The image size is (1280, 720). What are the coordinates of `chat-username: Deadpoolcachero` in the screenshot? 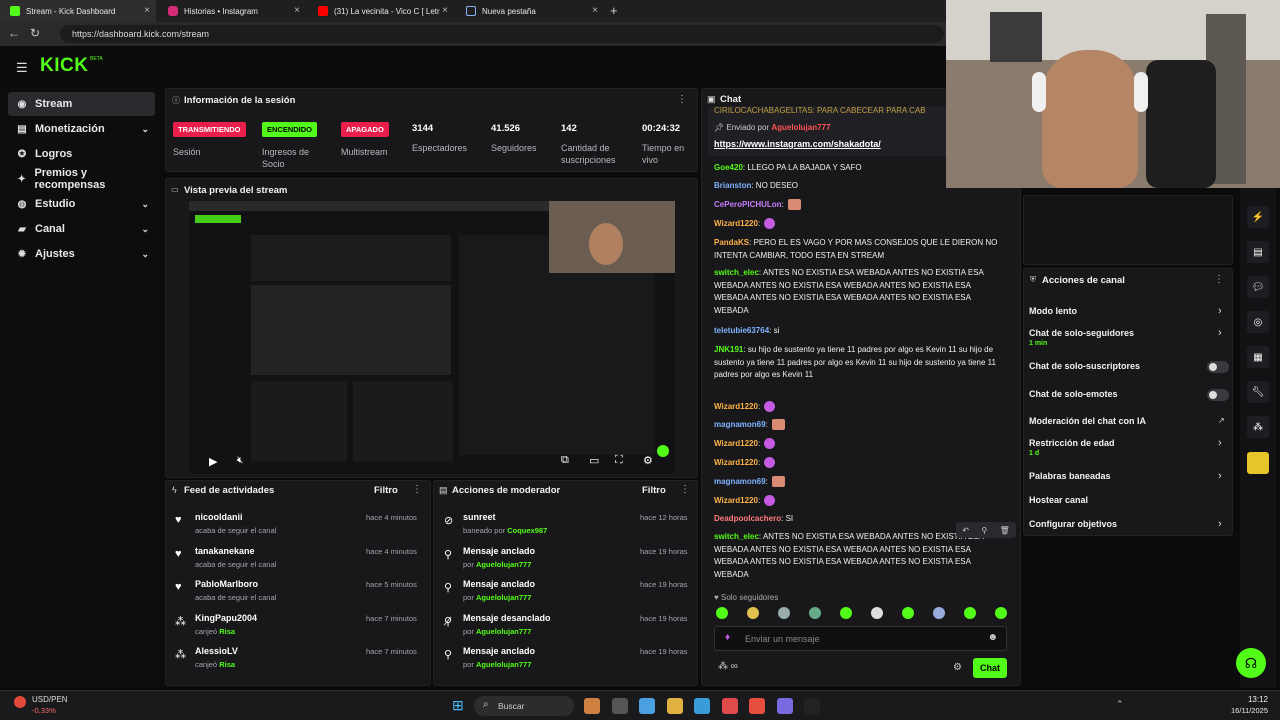 It's located at (747, 518).